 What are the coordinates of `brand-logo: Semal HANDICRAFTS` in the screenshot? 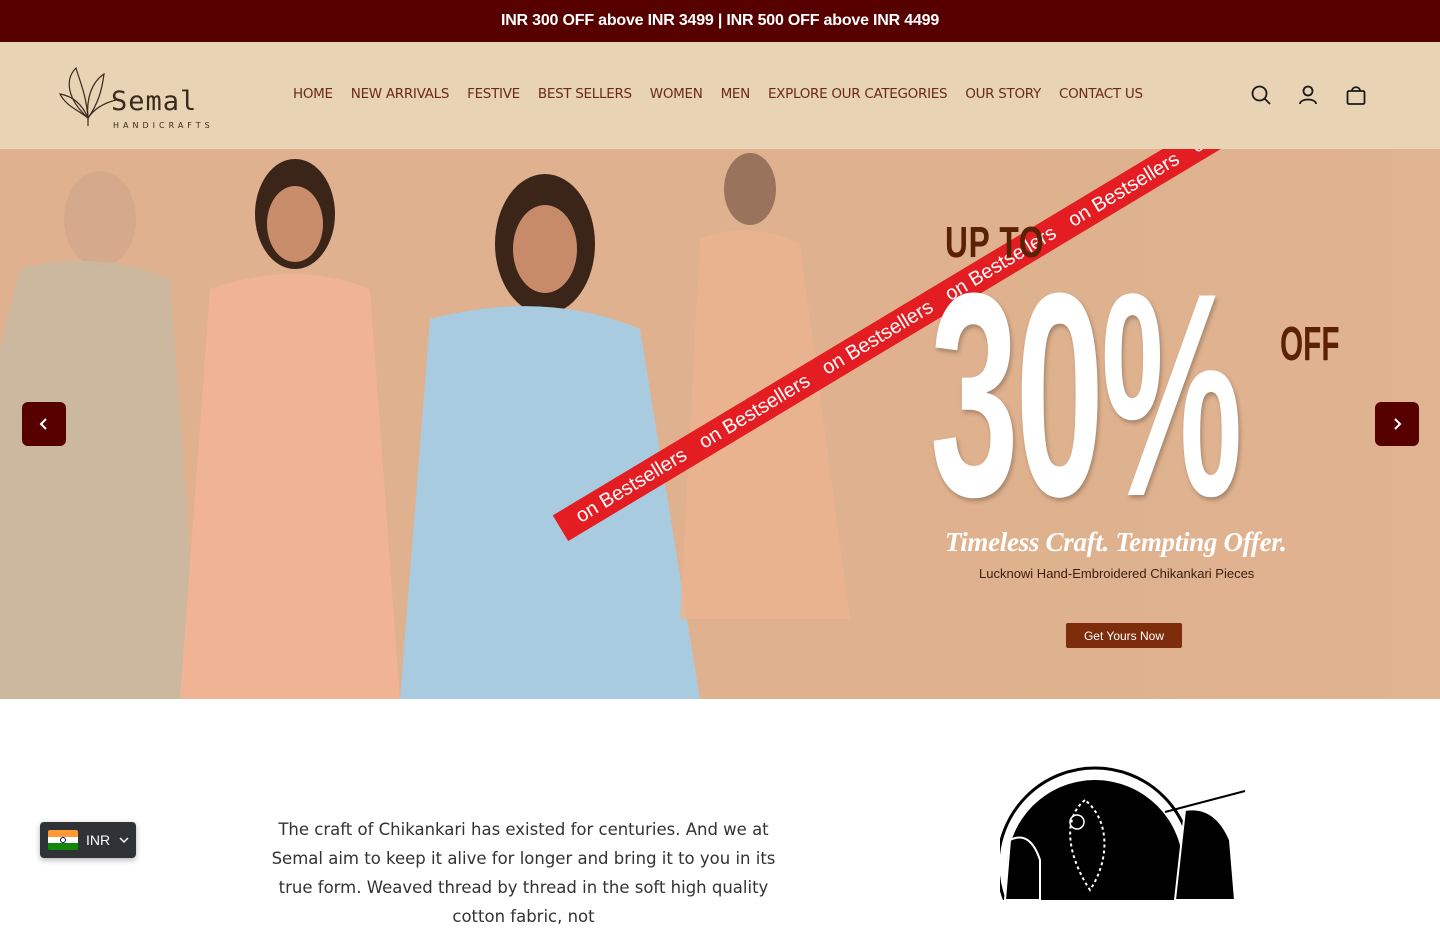 It's located at (138, 96).